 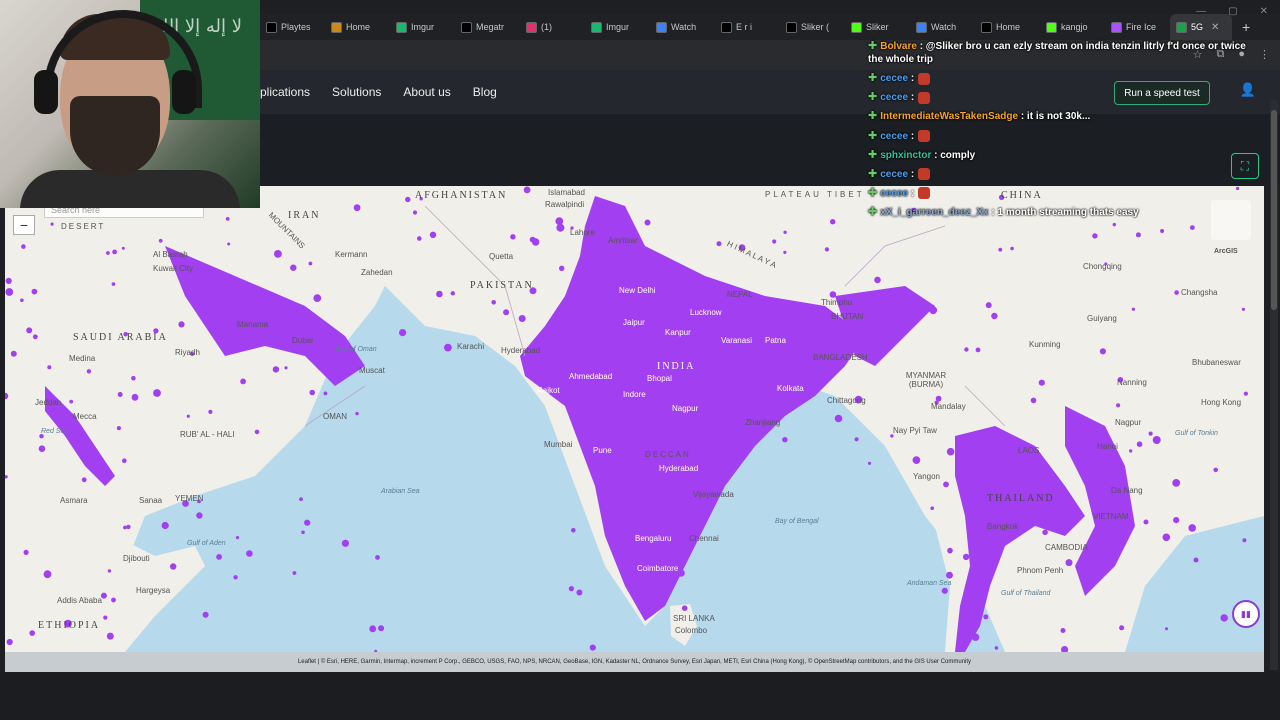 I want to click on chat-text: :, so click(x=912, y=79).